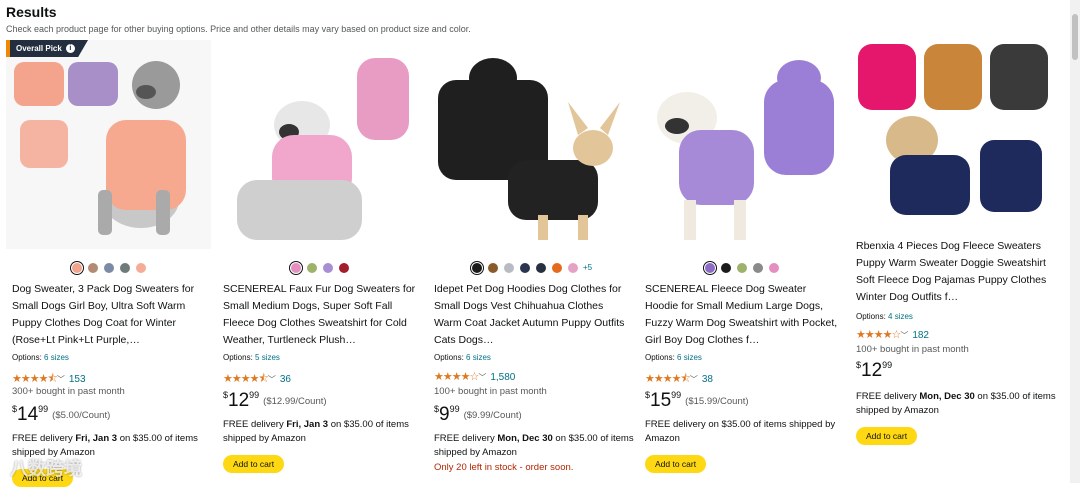  What do you see at coordinates (900, 316) in the screenshot?
I see `options-link: 4 sizes` at bounding box center [900, 316].